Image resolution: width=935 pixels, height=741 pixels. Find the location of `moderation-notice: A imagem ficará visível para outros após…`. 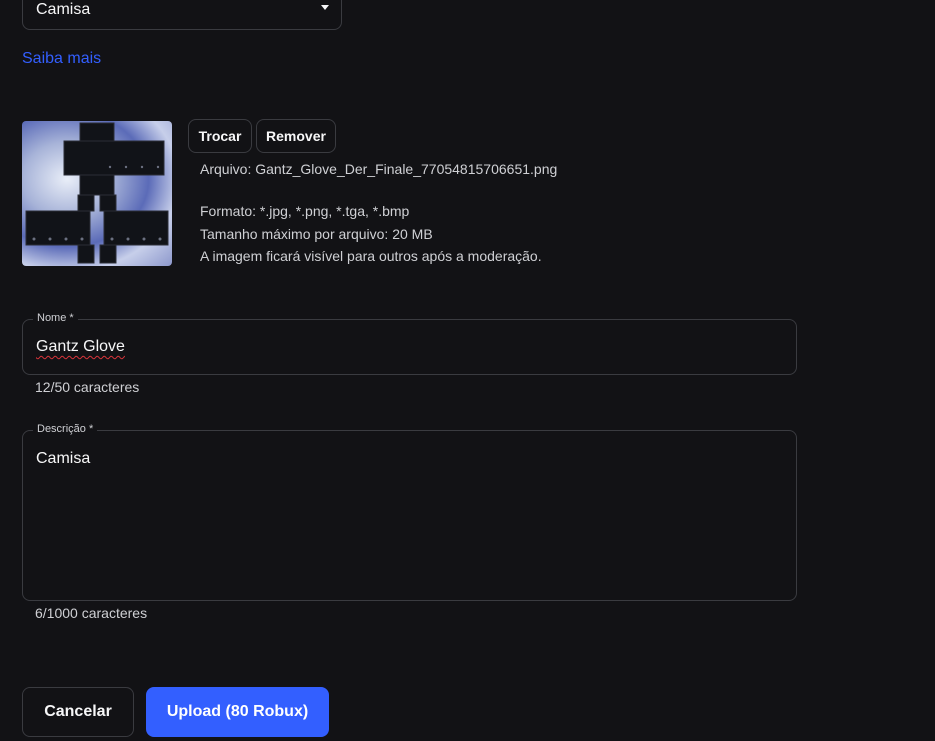

moderation-notice: A imagem ficará visível para outros após… is located at coordinates (371, 256).